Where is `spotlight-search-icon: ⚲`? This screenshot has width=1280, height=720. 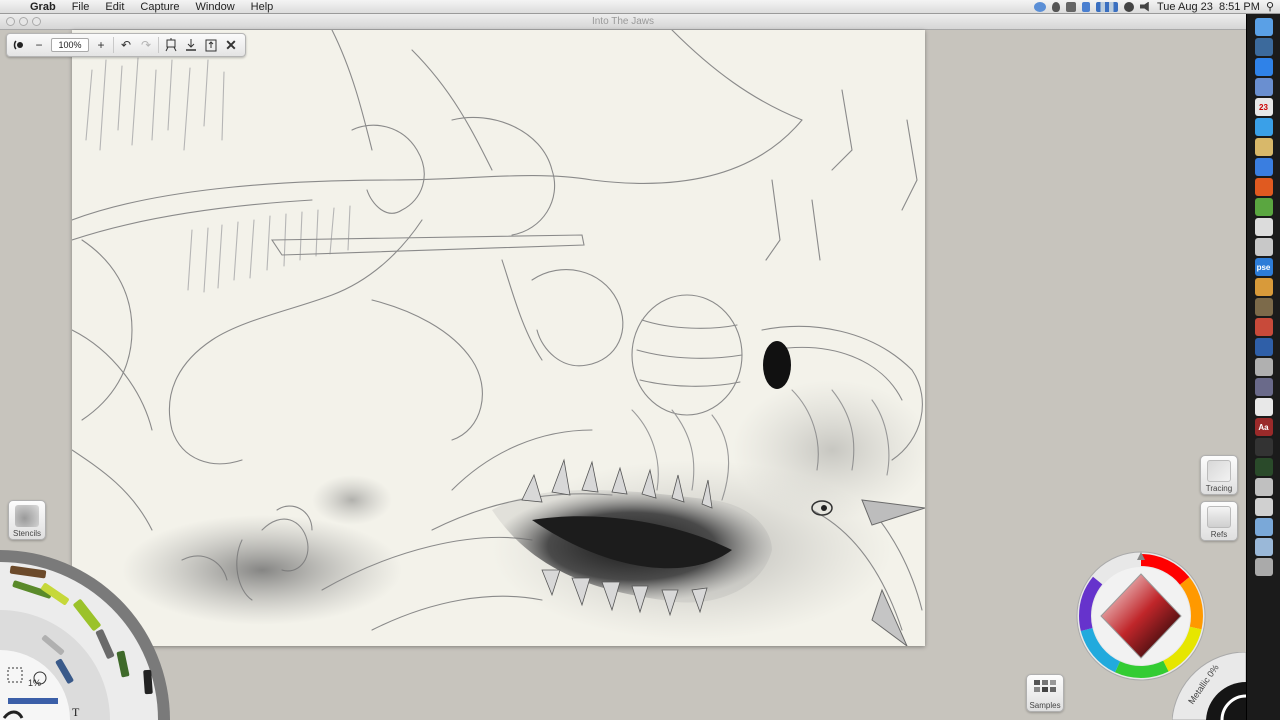
spotlight-search-icon: ⚲ is located at coordinates (1270, 7).